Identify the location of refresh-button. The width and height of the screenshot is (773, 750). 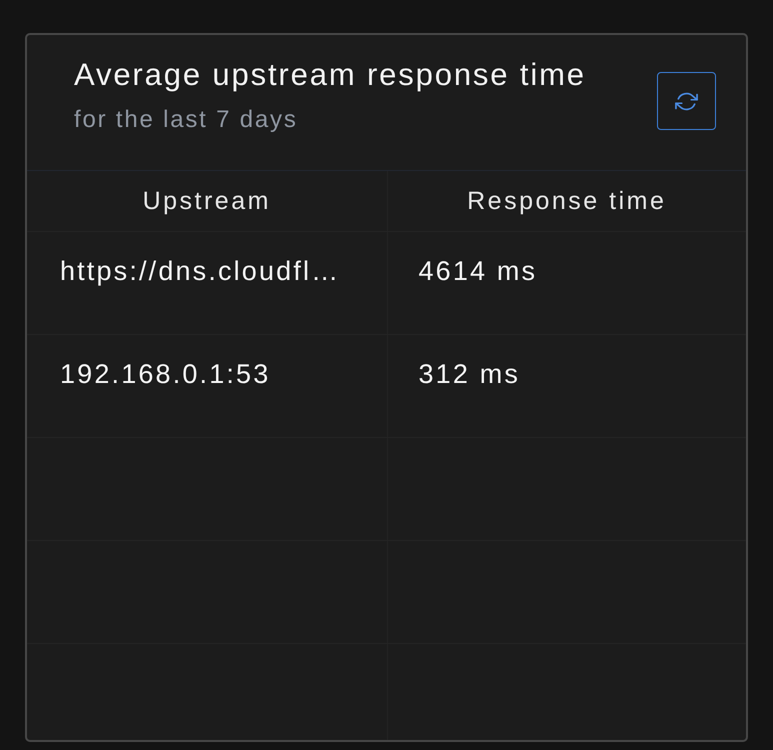
(686, 101).